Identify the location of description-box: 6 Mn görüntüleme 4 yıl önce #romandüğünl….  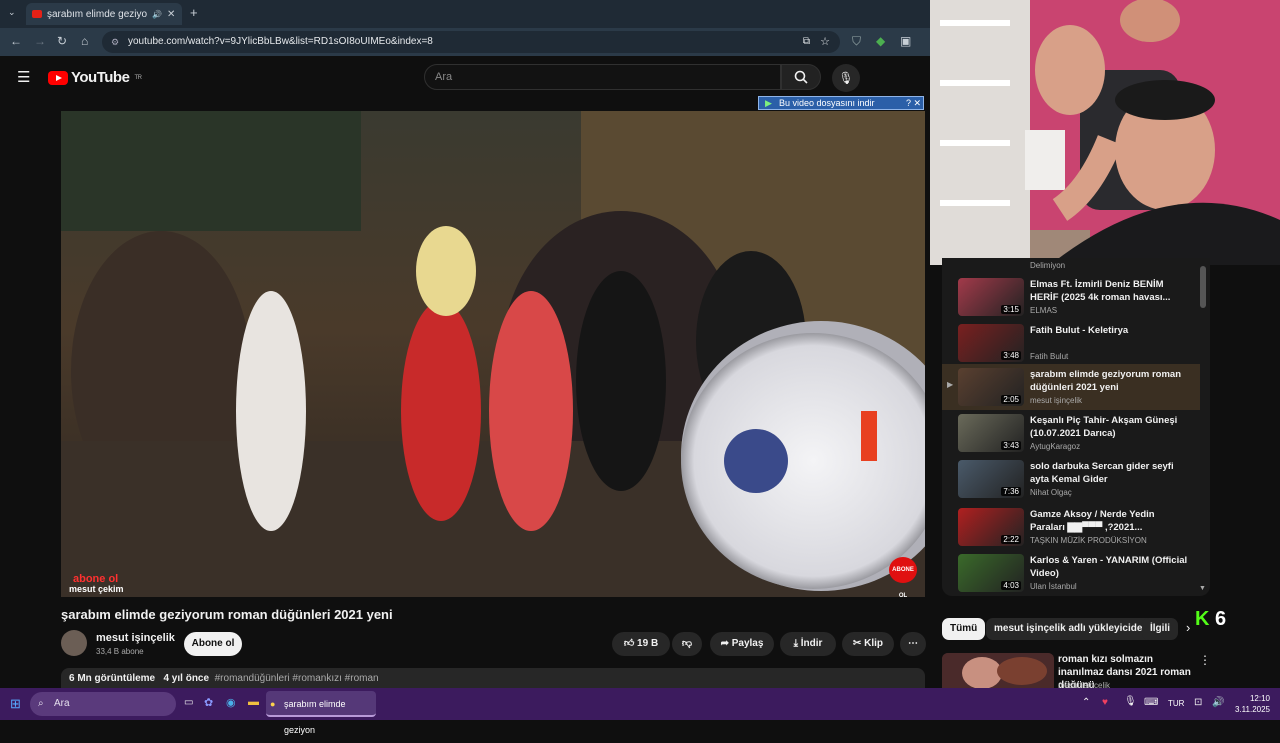
(493, 679).